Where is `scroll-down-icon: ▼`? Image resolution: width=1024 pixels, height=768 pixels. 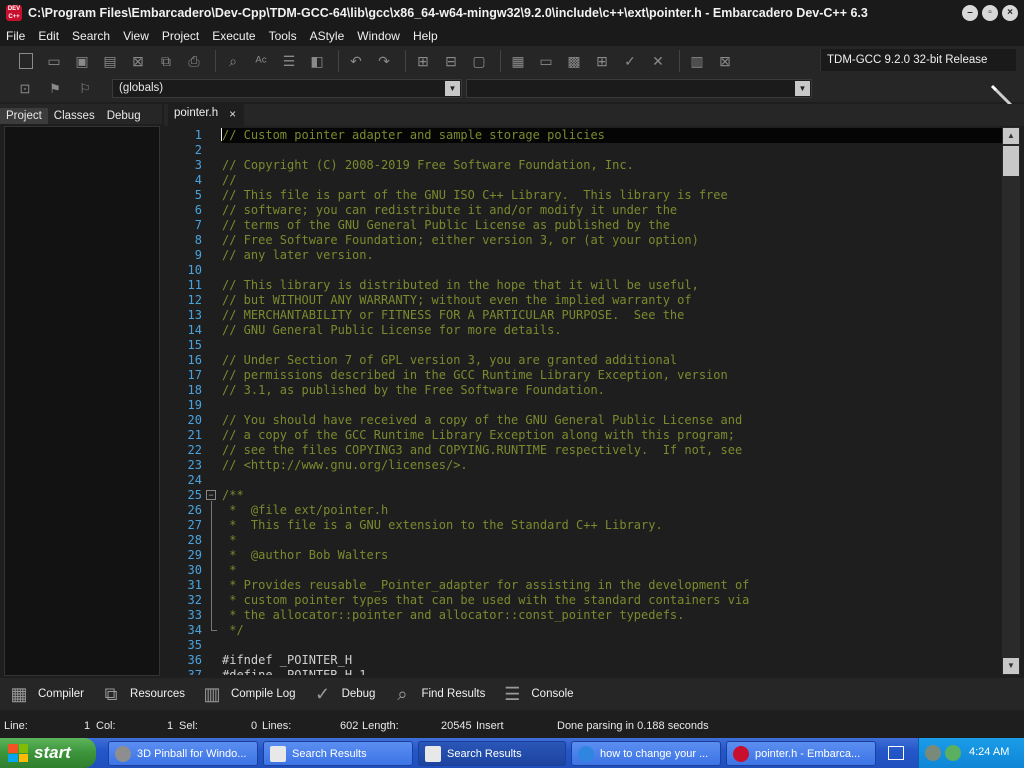
scroll-down-icon: ▼ is located at coordinates (1011, 666).